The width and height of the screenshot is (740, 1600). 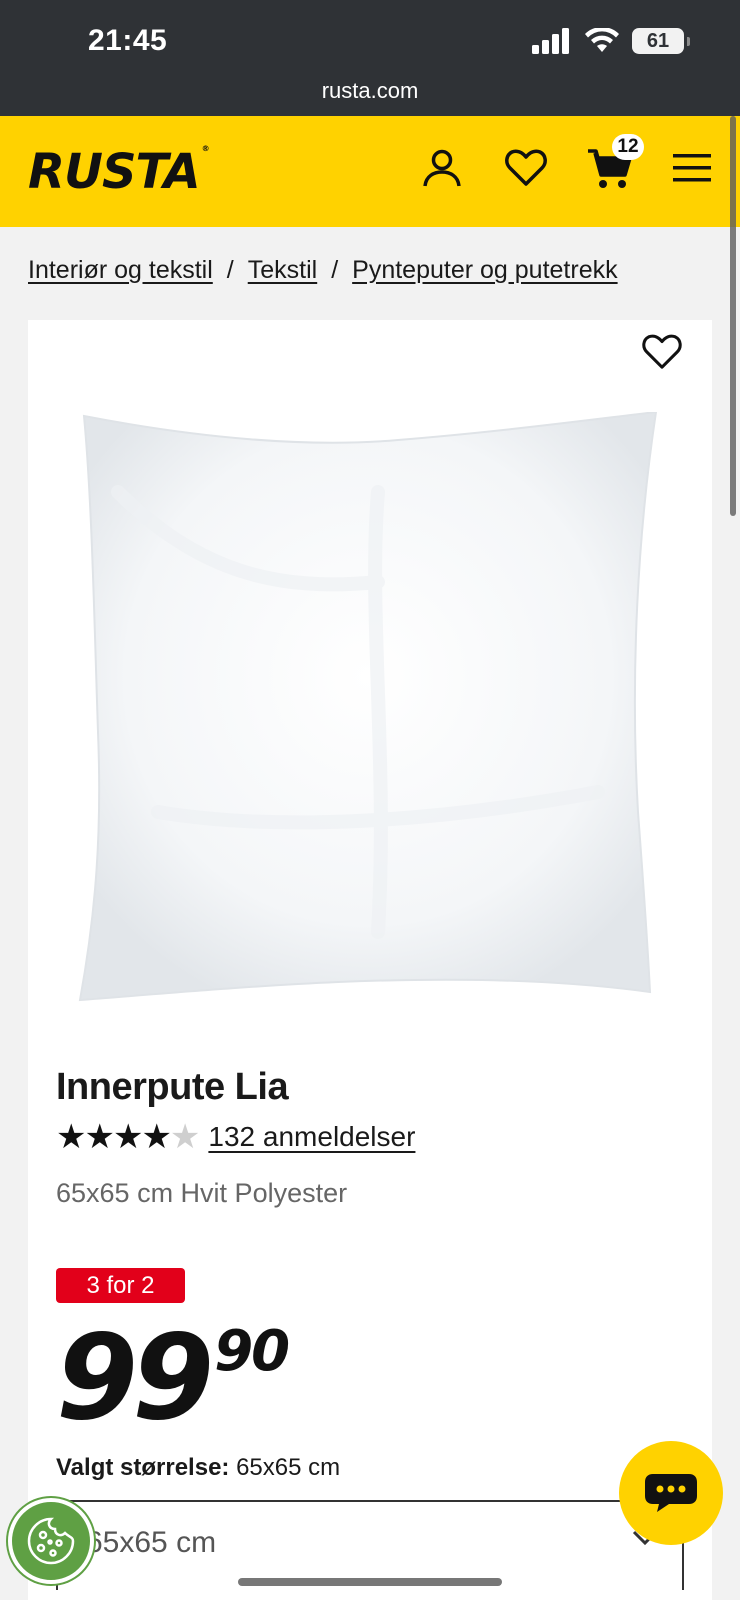 I want to click on menu-button, so click(x=692, y=168).